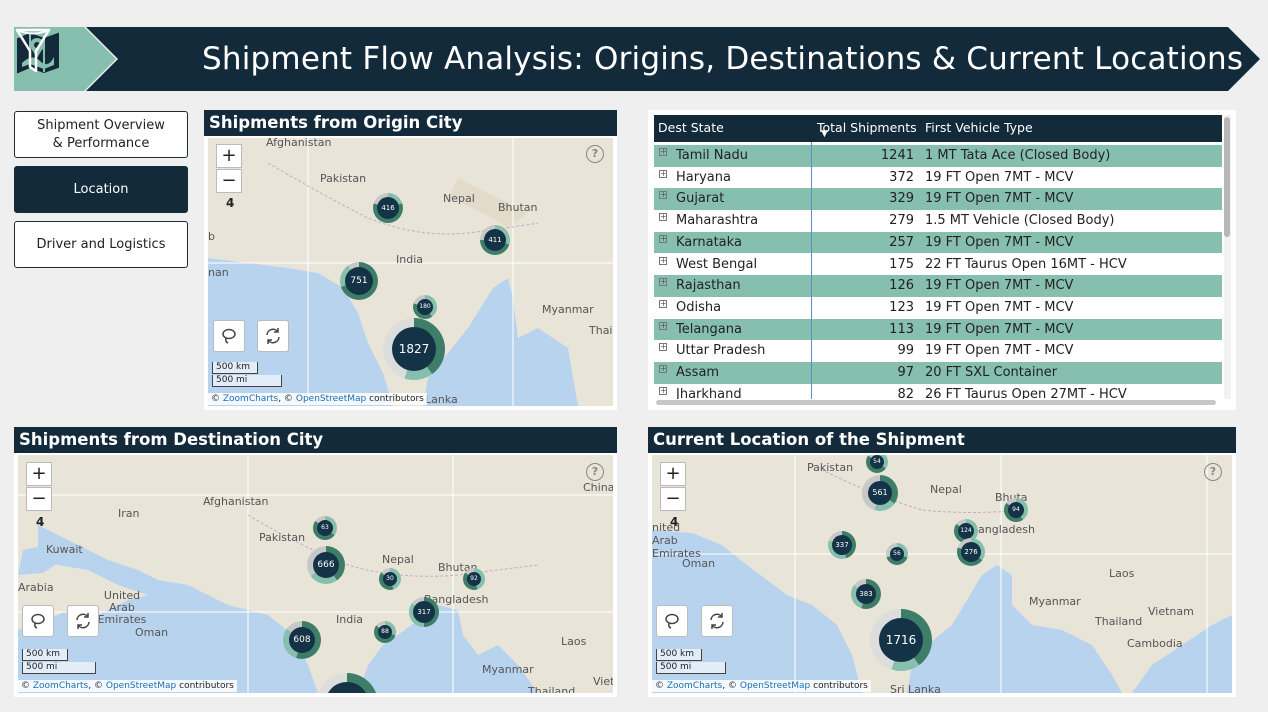 This screenshot has width=1268, height=712. Describe the element at coordinates (325, 528) in the screenshot. I see `map-cluster: 63` at that location.